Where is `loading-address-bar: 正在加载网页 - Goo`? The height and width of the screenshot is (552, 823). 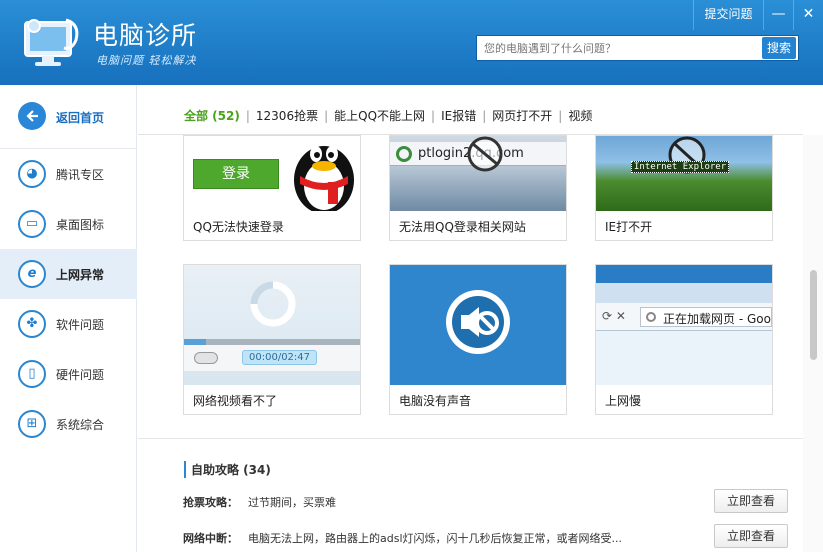
loading-address-bar: 正在加载网页 - Goo is located at coordinates (706, 317).